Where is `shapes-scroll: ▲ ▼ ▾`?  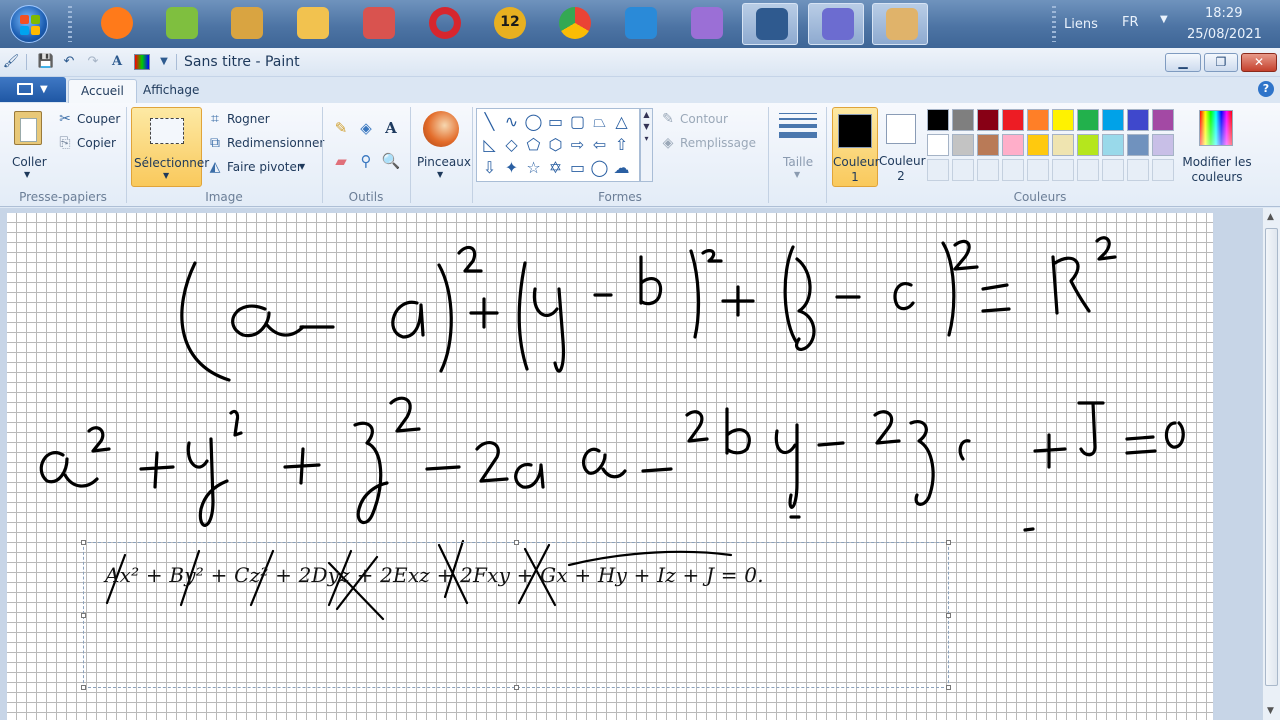 shapes-scroll: ▲ ▼ ▾ is located at coordinates (646, 145).